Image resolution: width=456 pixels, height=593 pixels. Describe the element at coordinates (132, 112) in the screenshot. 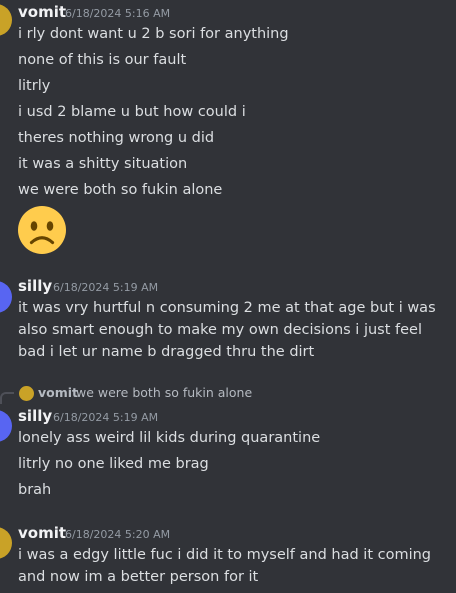

I see `message-line: i usd 2 blame u but how could i` at that location.